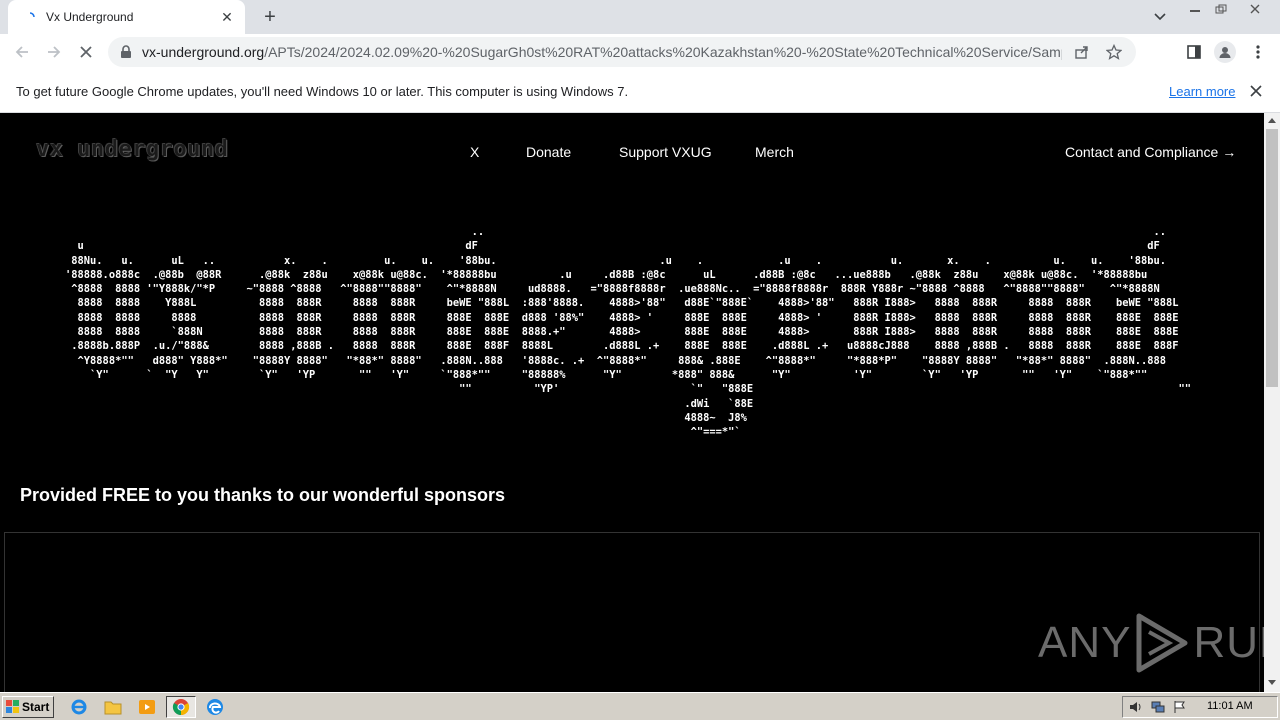 The height and width of the screenshot is (720, 1280). I want to click on edge-icon, so click(215, 707).